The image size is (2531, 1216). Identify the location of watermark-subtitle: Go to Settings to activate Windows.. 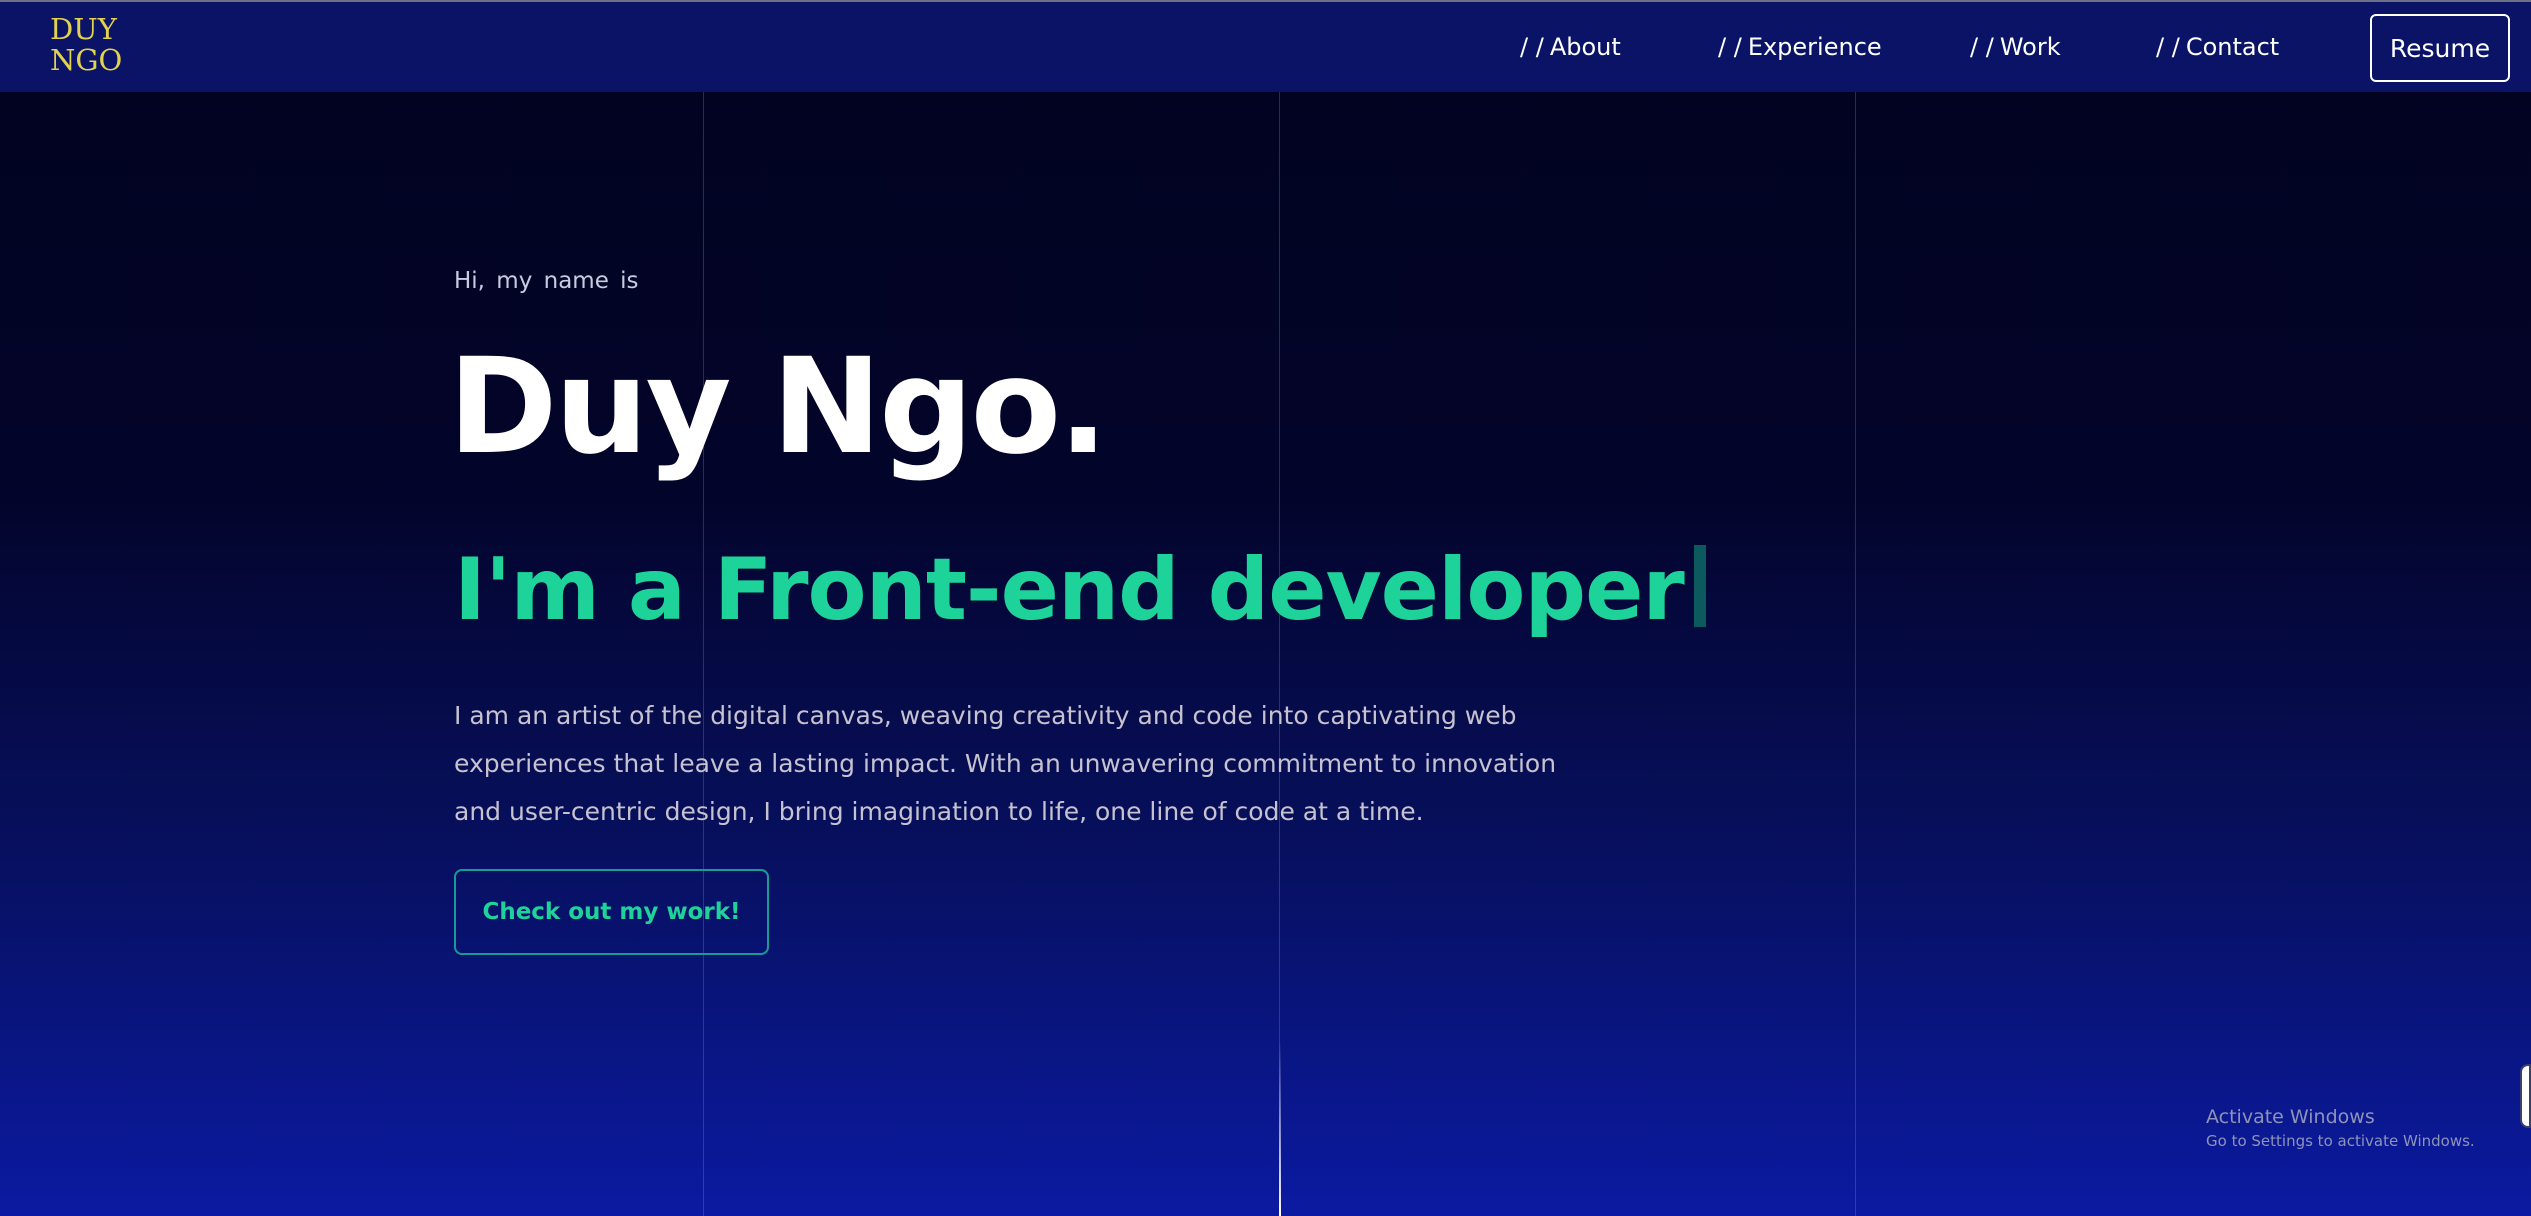
(2340, 1141).